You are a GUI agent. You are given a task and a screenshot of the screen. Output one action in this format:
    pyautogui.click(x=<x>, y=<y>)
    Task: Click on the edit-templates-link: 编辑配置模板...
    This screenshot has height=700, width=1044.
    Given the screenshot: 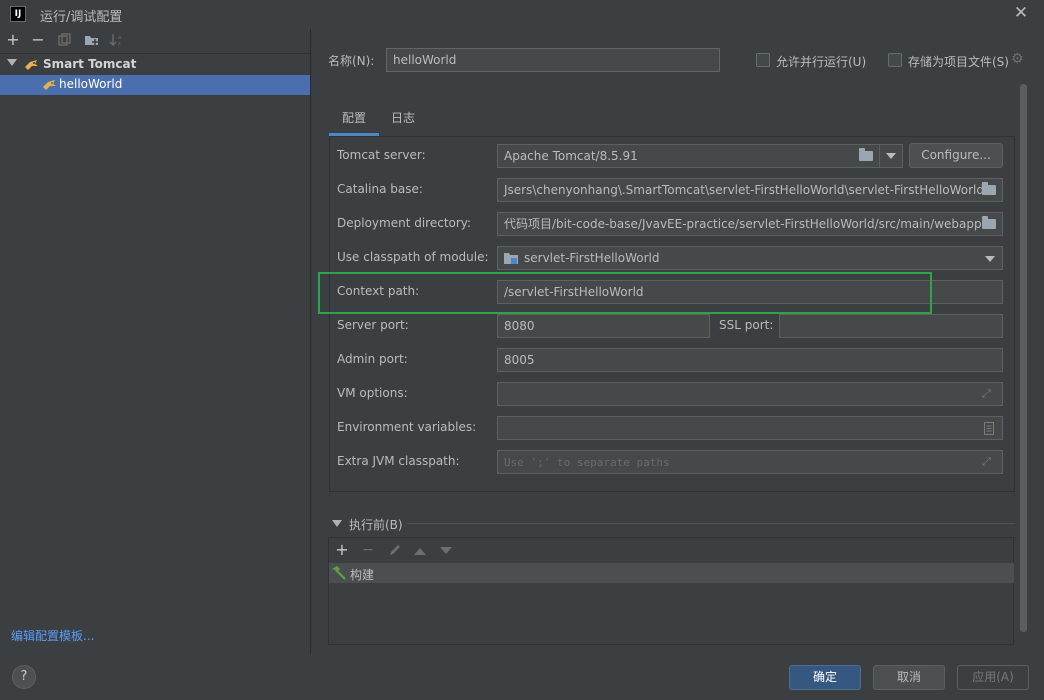 What is the action you would take?
    pyautogui.click(x=52, y=635)
    